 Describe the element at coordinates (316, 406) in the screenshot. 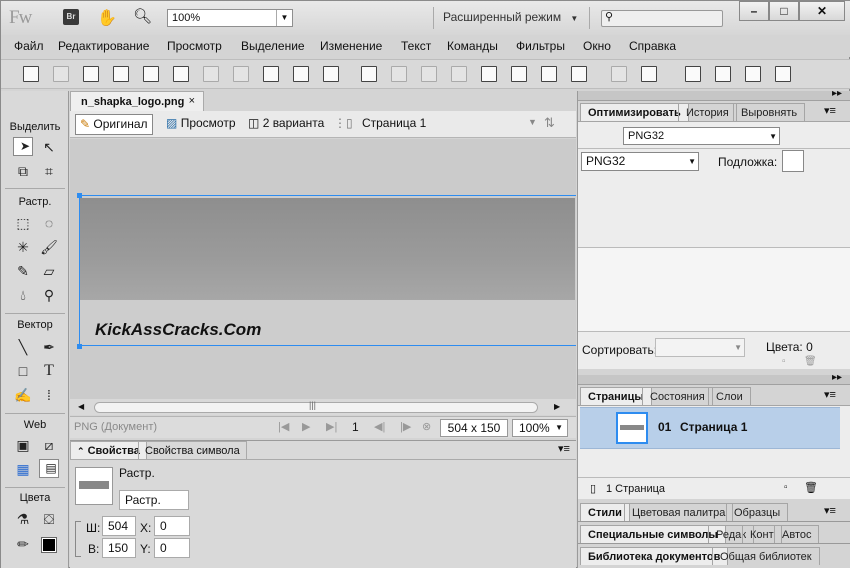

I see `scrollbar-thumb: |||` at that location.